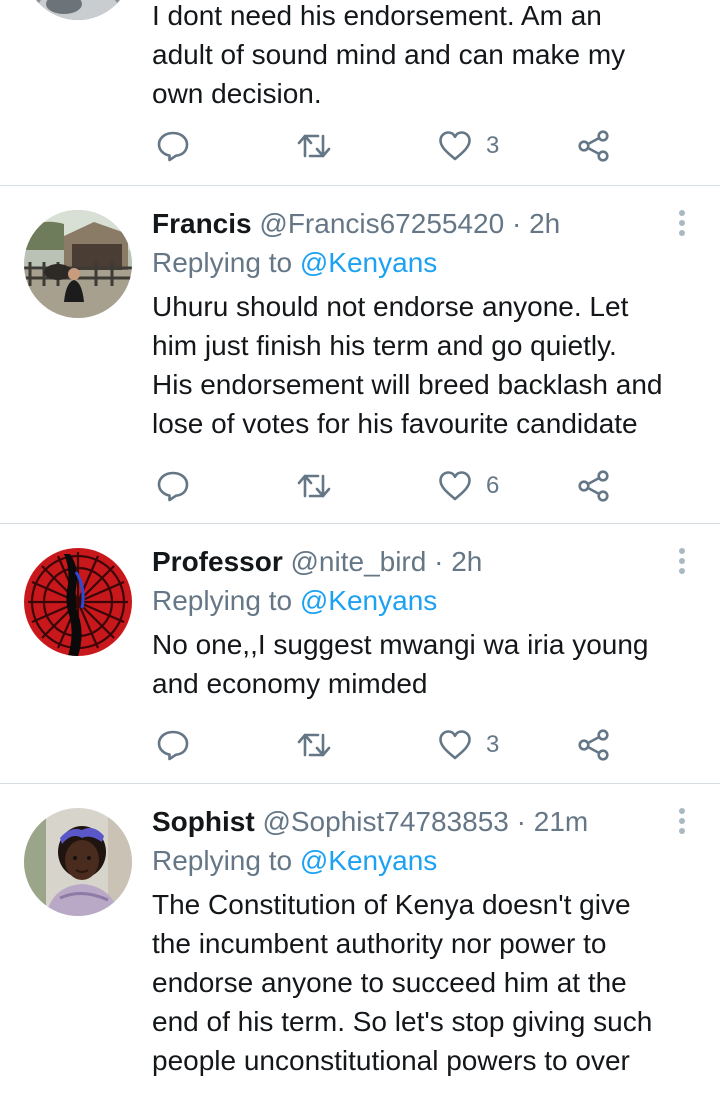 Image resolution: width=720 pixels, height=1098 pixels. Describe the element at coordinates (203, 821) in the screenshot. I see `author-name: Sophist` at that location.